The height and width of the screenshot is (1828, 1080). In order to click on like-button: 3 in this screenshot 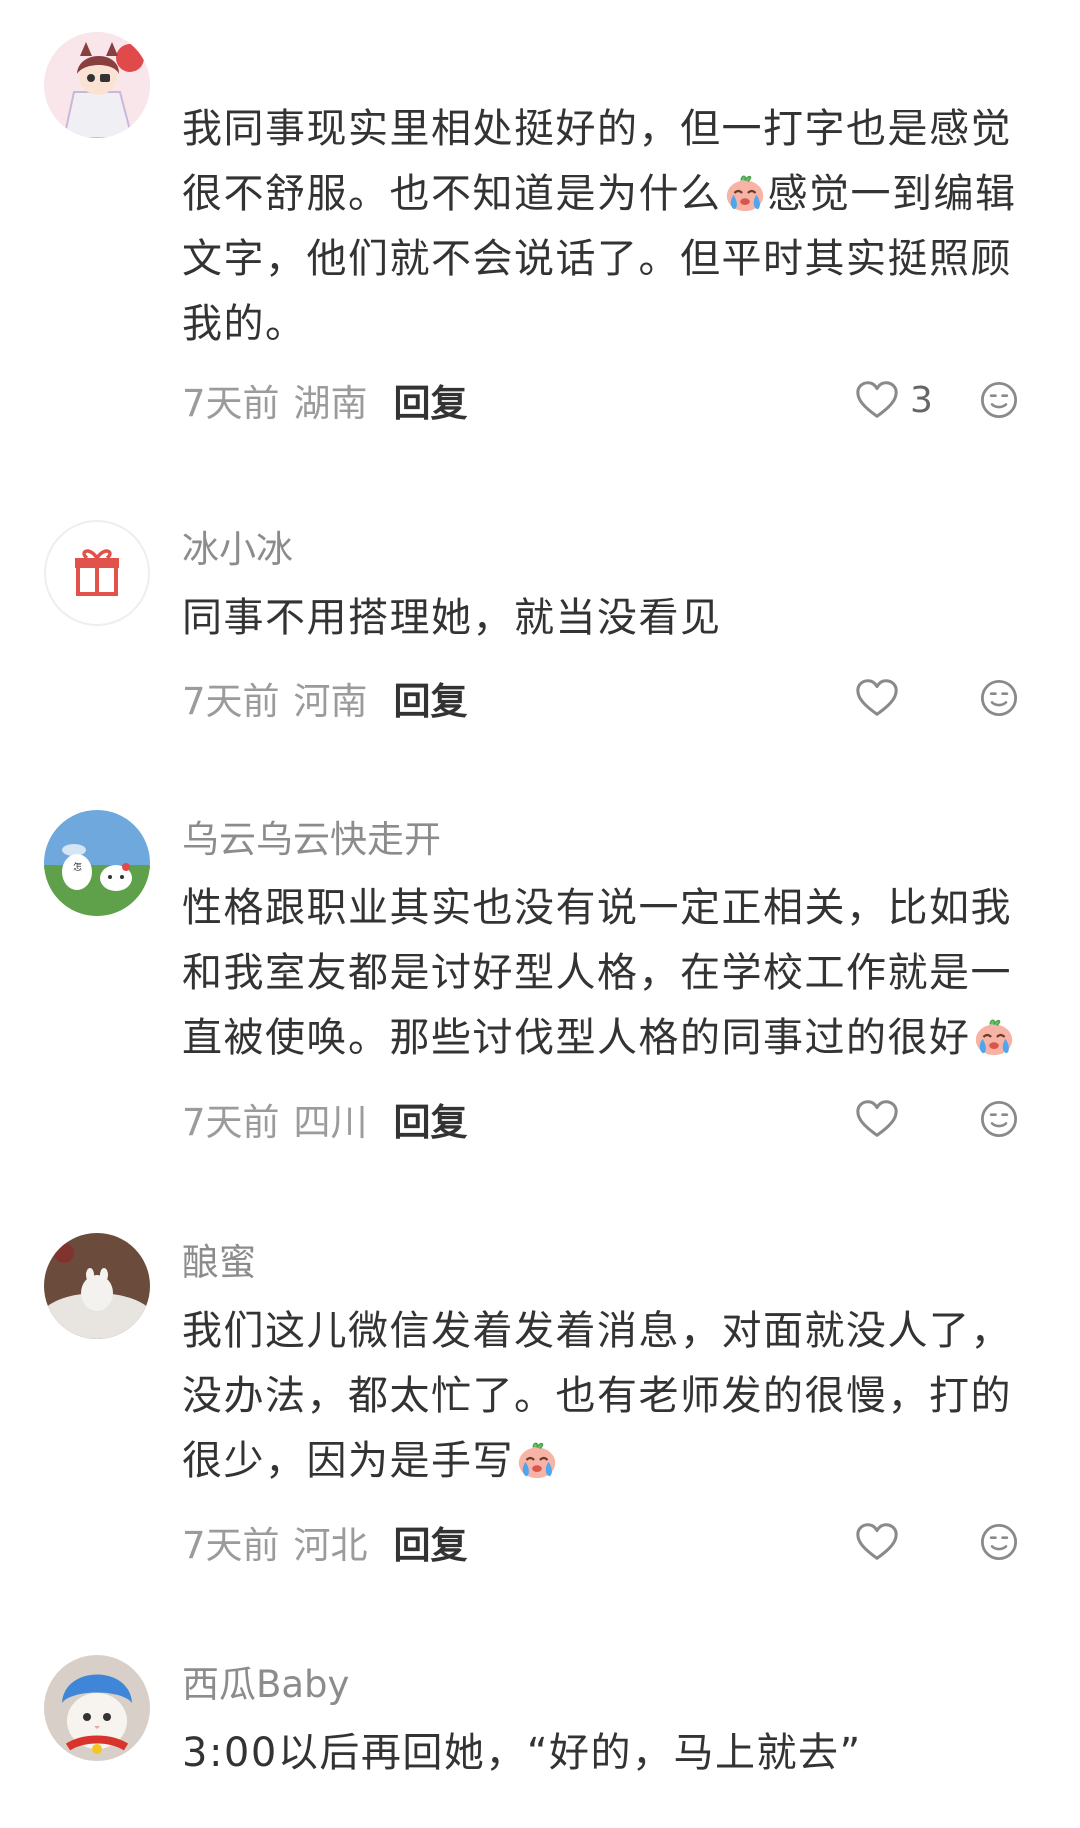, I will do `click(909, 400)`.